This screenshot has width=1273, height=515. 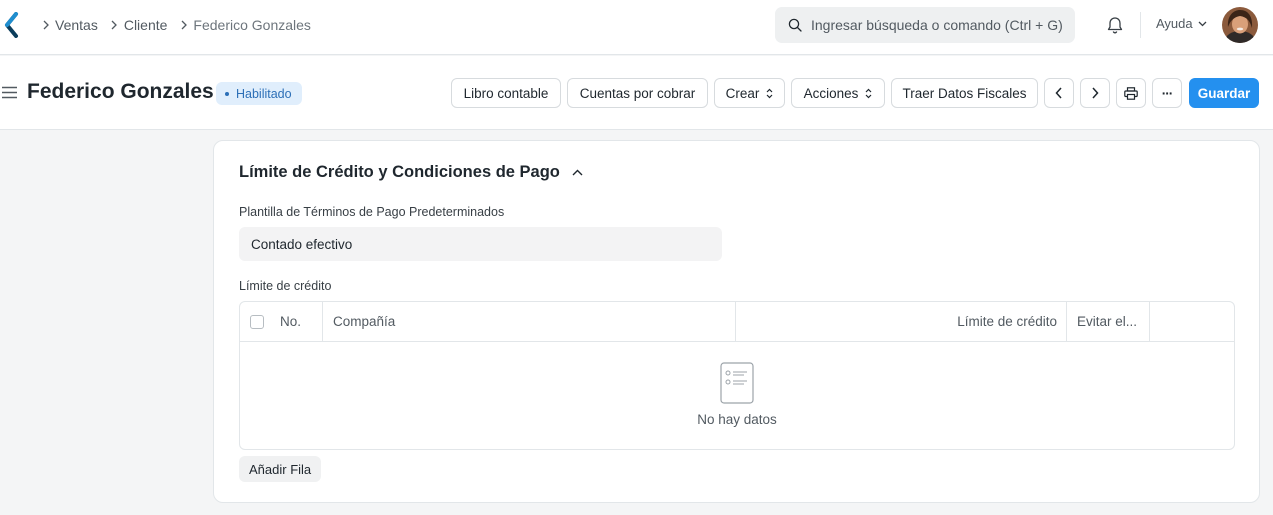 I want to click on actions-dropdown-button: Acciones, so click(x=838, y=93).